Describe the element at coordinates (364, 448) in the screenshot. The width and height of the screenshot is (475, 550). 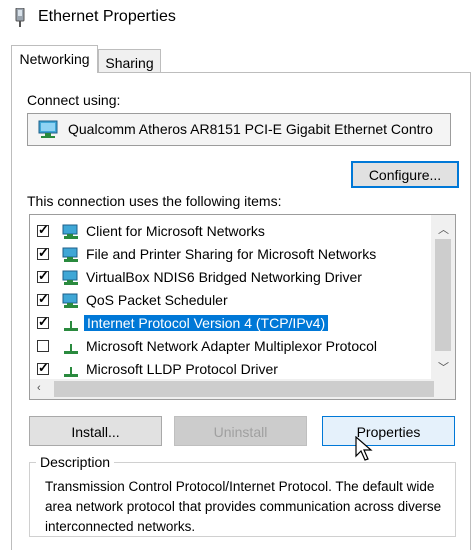
I see `mouse-cursor-icon` at that location.